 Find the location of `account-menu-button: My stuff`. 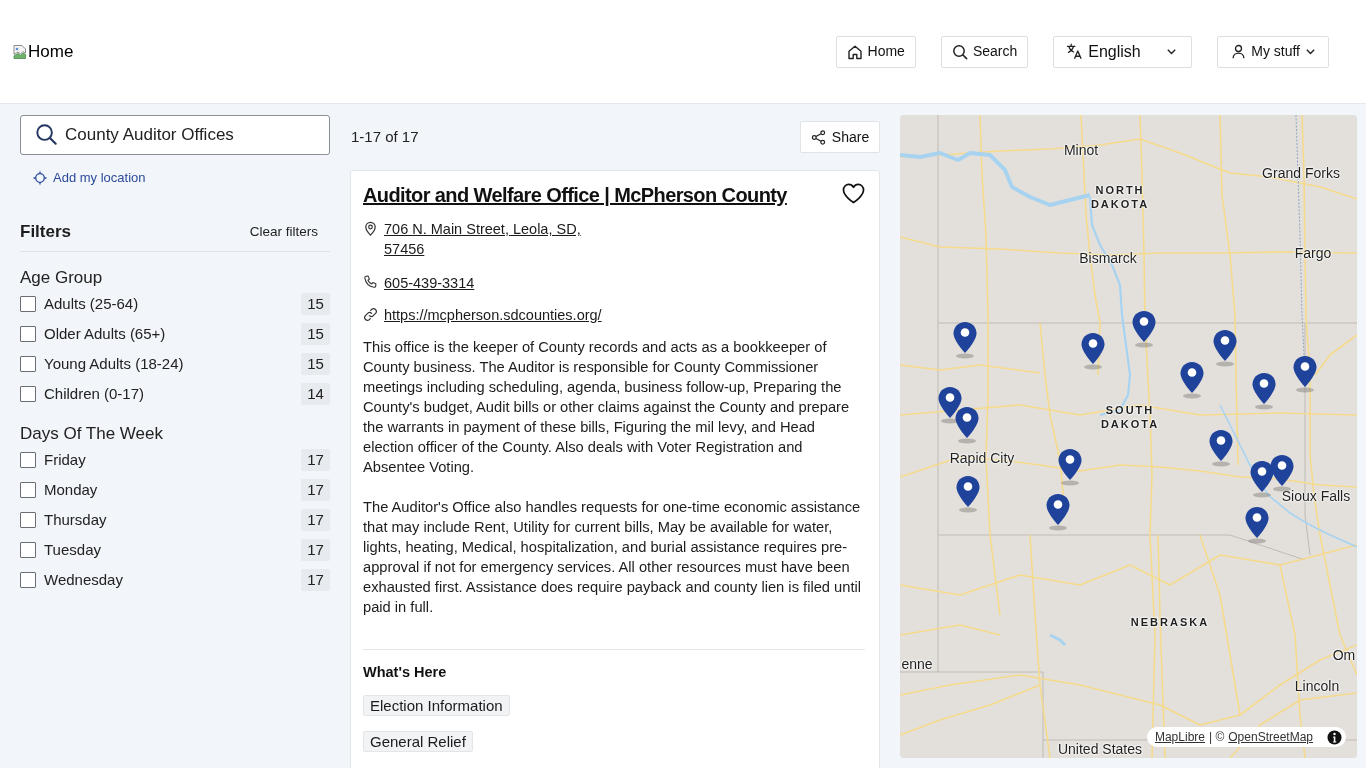

account-menu-button: My stuff is located at coordinates (1273, 51).